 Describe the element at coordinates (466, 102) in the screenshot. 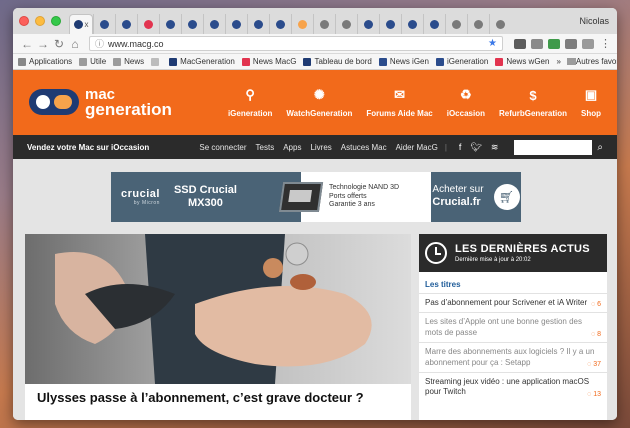

I see `site-nav-item: ♻ iOccasion` at that location.